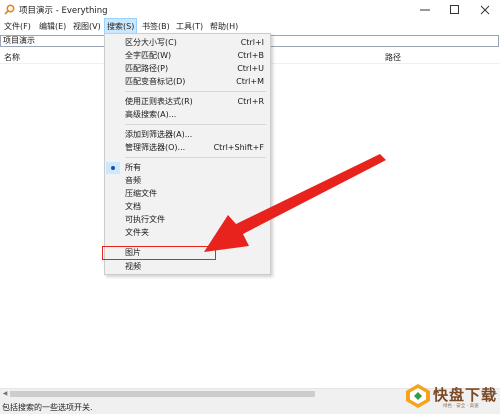  I want to click on watermark: 快盘下载 绿色 · 安全 · 高速, so click(451, 396).